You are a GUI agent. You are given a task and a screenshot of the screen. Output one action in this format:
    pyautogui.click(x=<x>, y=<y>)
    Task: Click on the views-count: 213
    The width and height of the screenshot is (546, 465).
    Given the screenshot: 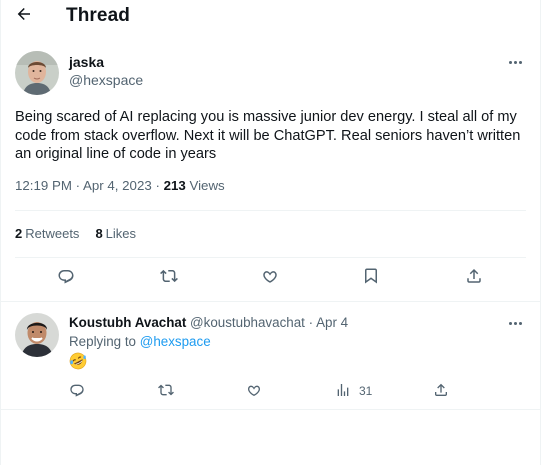 What is the action you would take?
    pyautogui.click(x=174, y=185)
    